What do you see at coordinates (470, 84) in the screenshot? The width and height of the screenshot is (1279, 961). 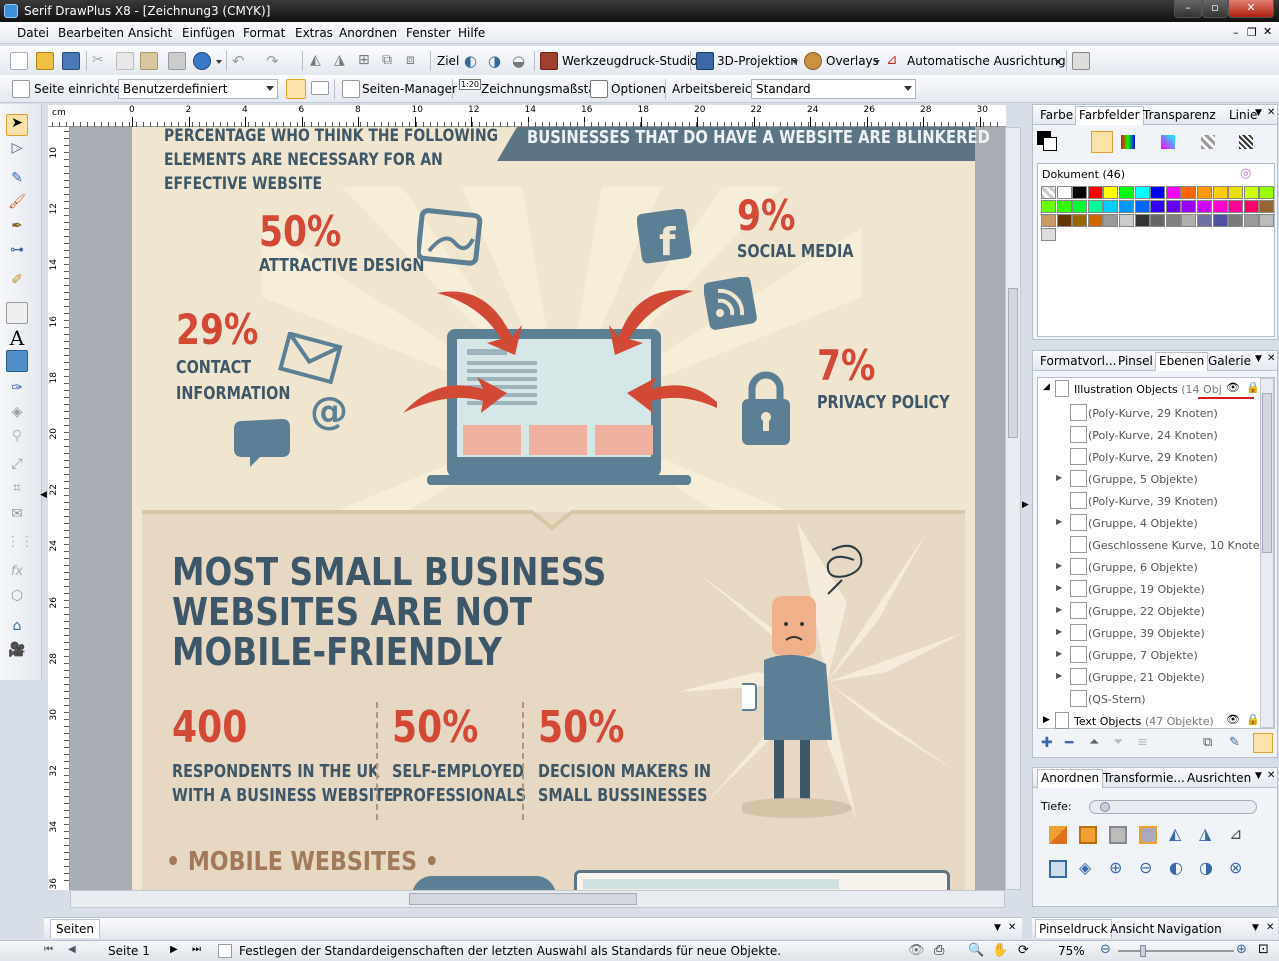 I see `drawing-scale-icon: 1:20` at bounding box center [470, 84].